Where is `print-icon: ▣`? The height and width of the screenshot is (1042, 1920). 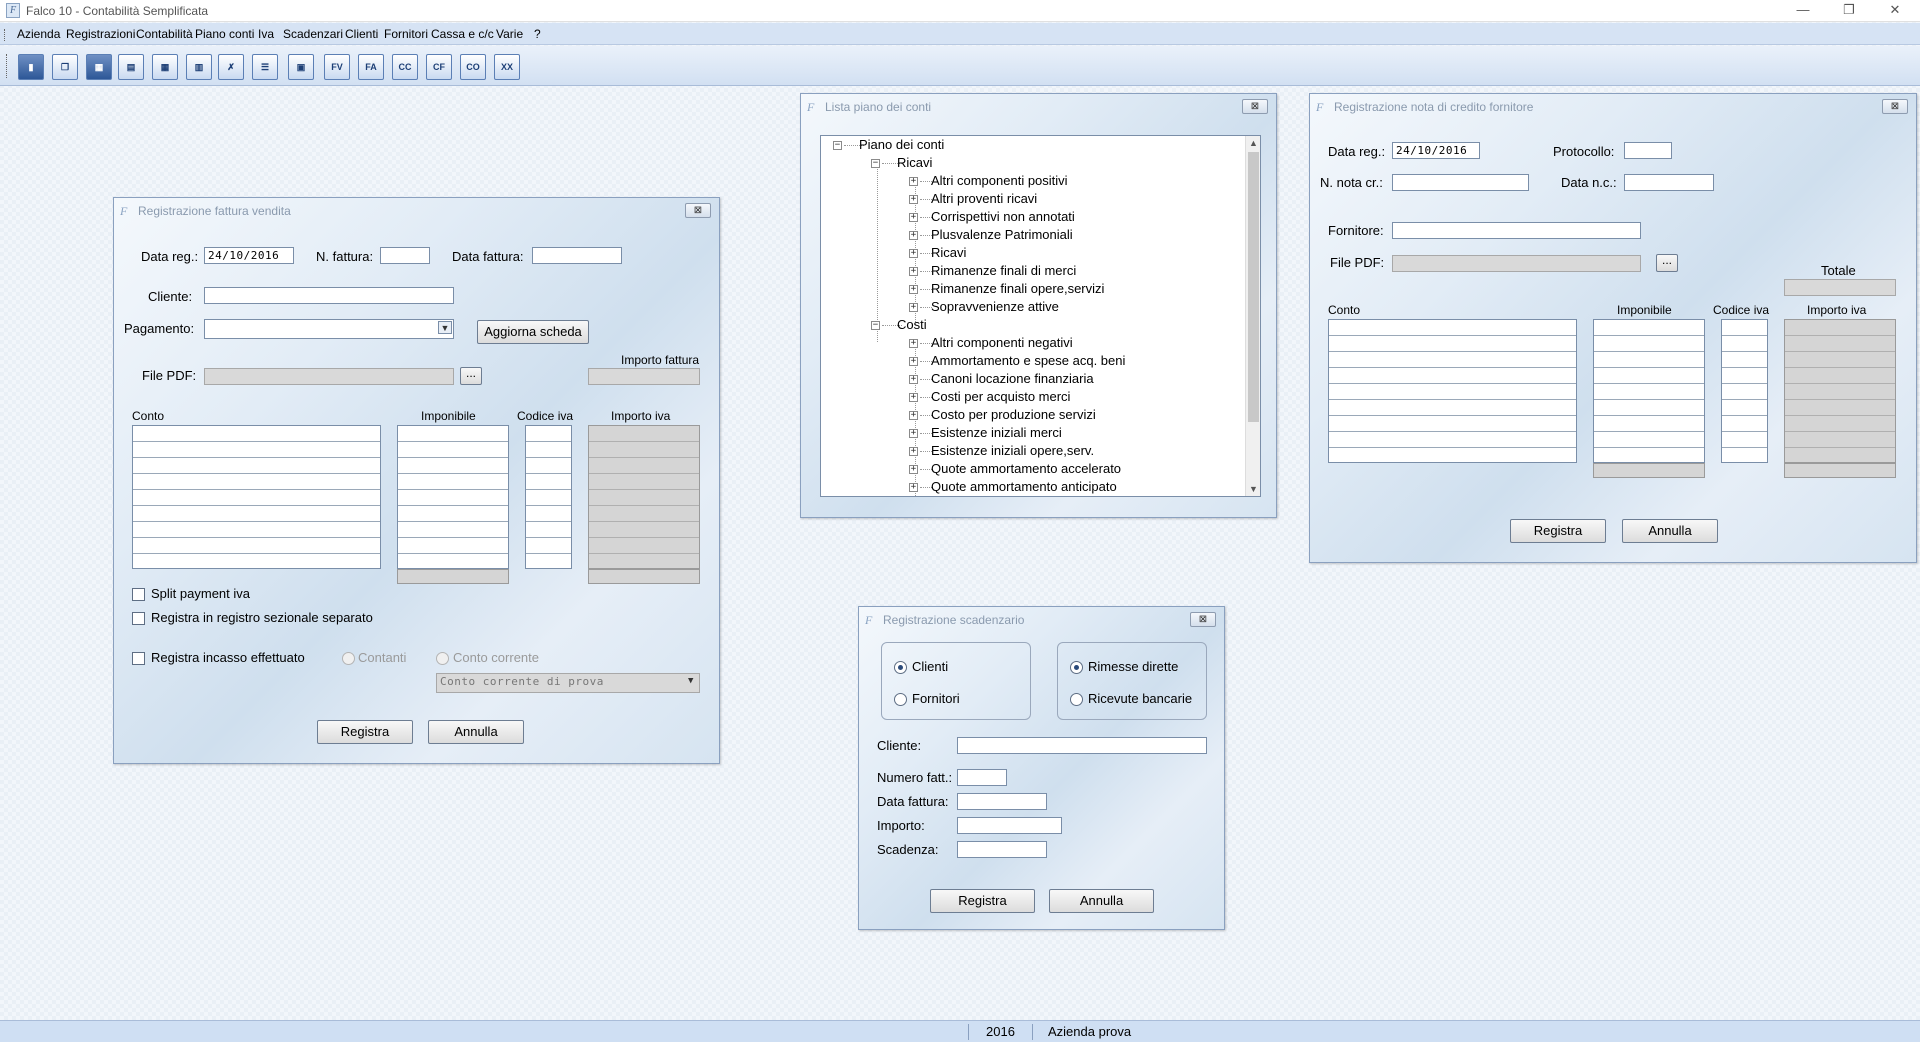 print-icon: ▣ is located at coordinates (301, 67).